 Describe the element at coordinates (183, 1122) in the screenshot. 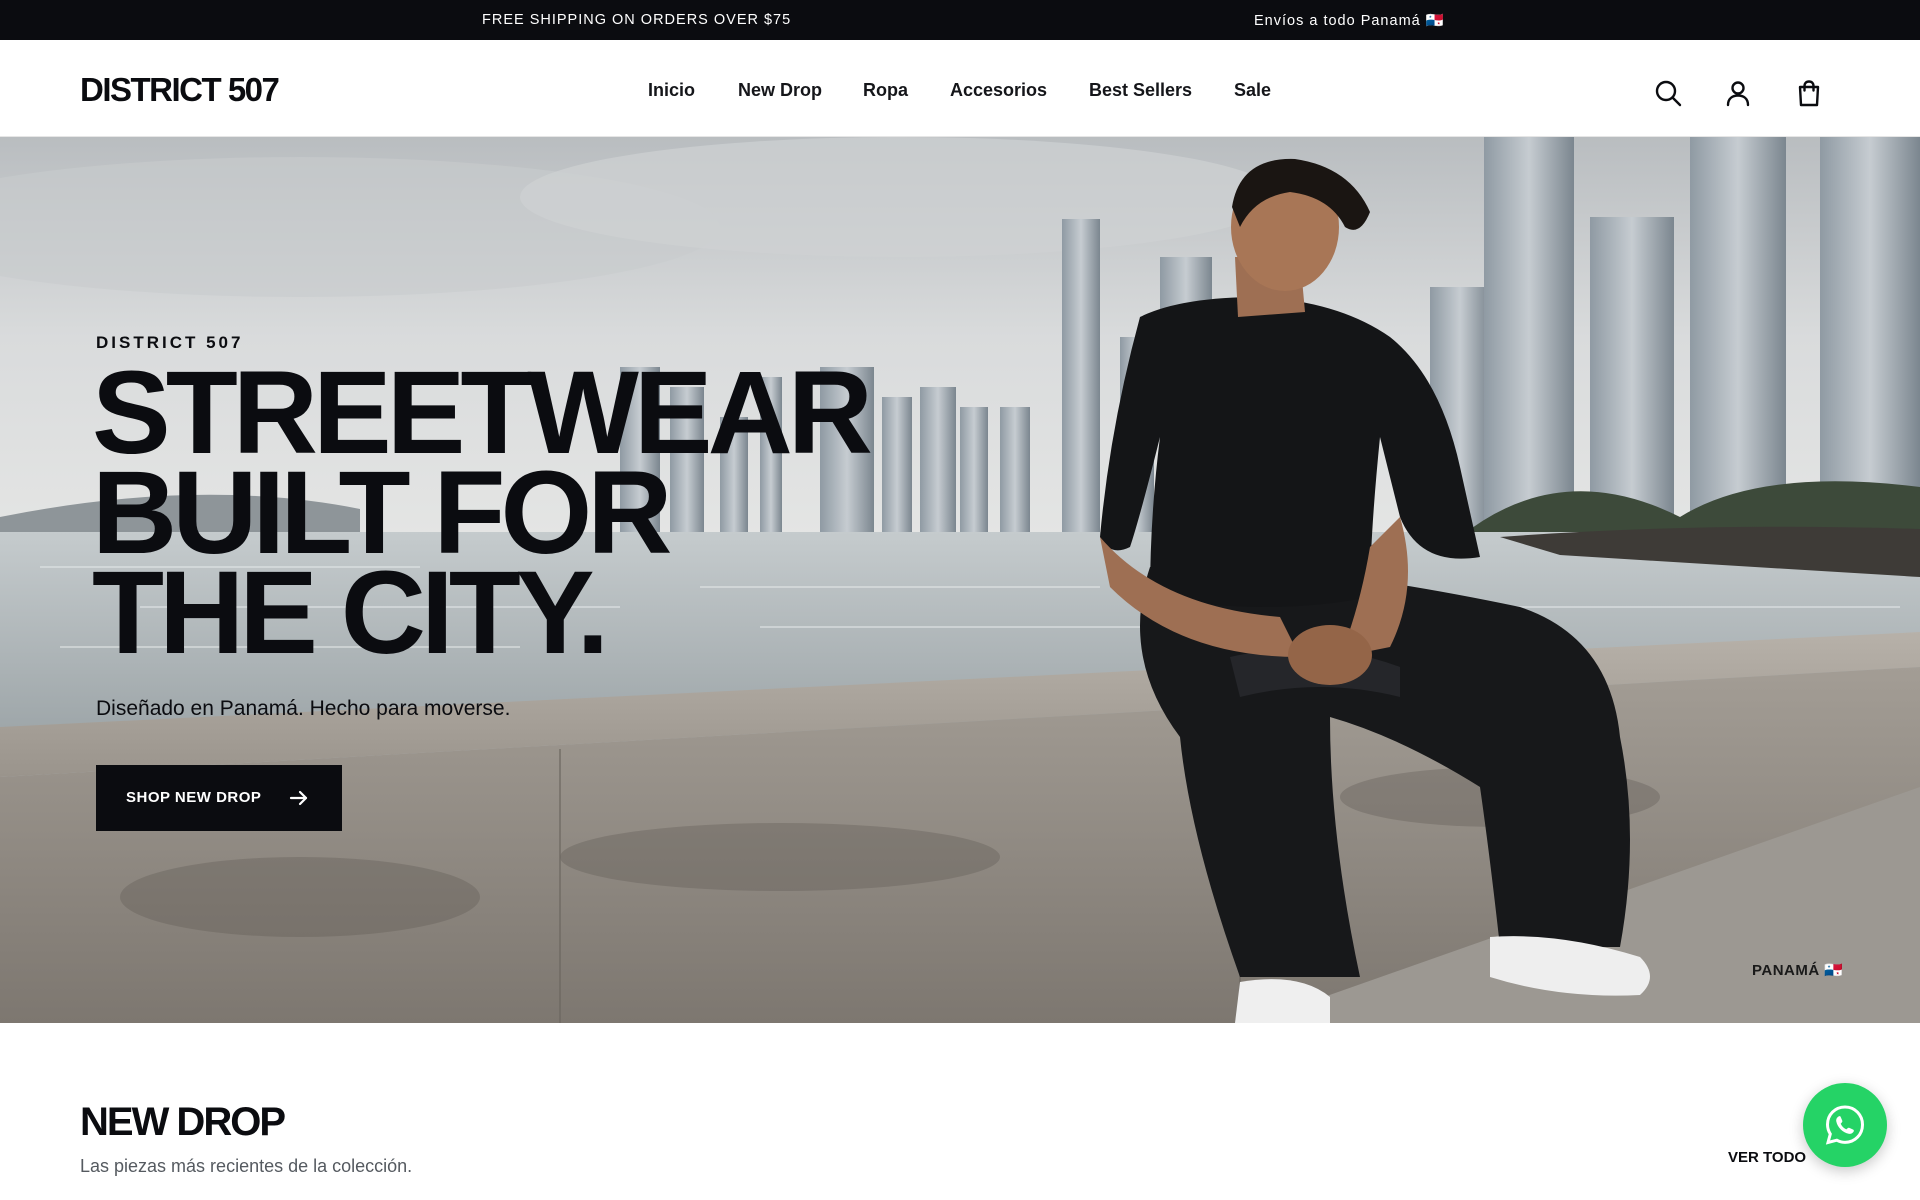

I see `new-drop-title: NEW DROP` at that location.